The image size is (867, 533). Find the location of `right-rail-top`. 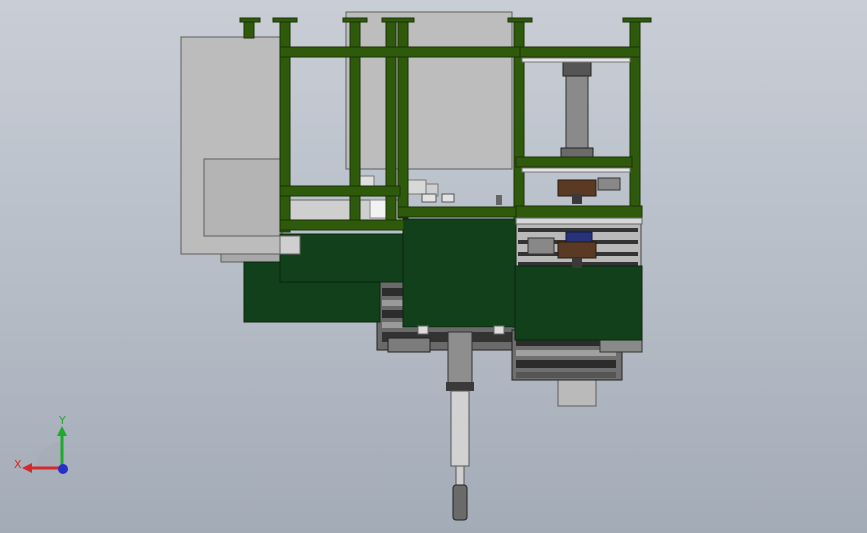

right-rail-top is located at coordinates (576, 60).